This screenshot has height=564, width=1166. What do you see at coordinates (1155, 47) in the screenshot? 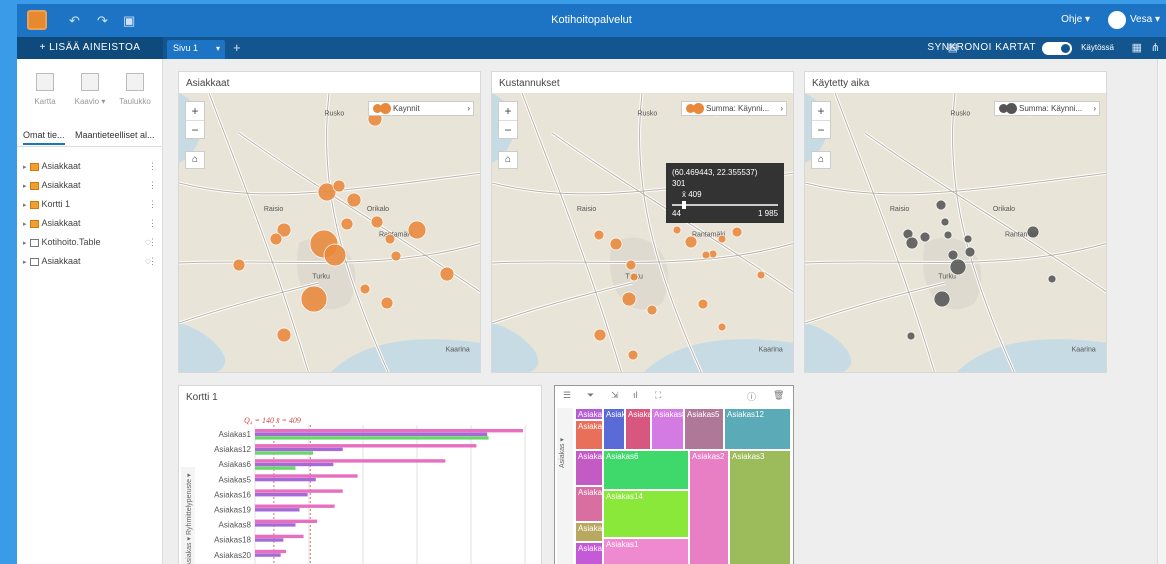
I see `share-icon: ⋔` at bounding box center [1155, 47].